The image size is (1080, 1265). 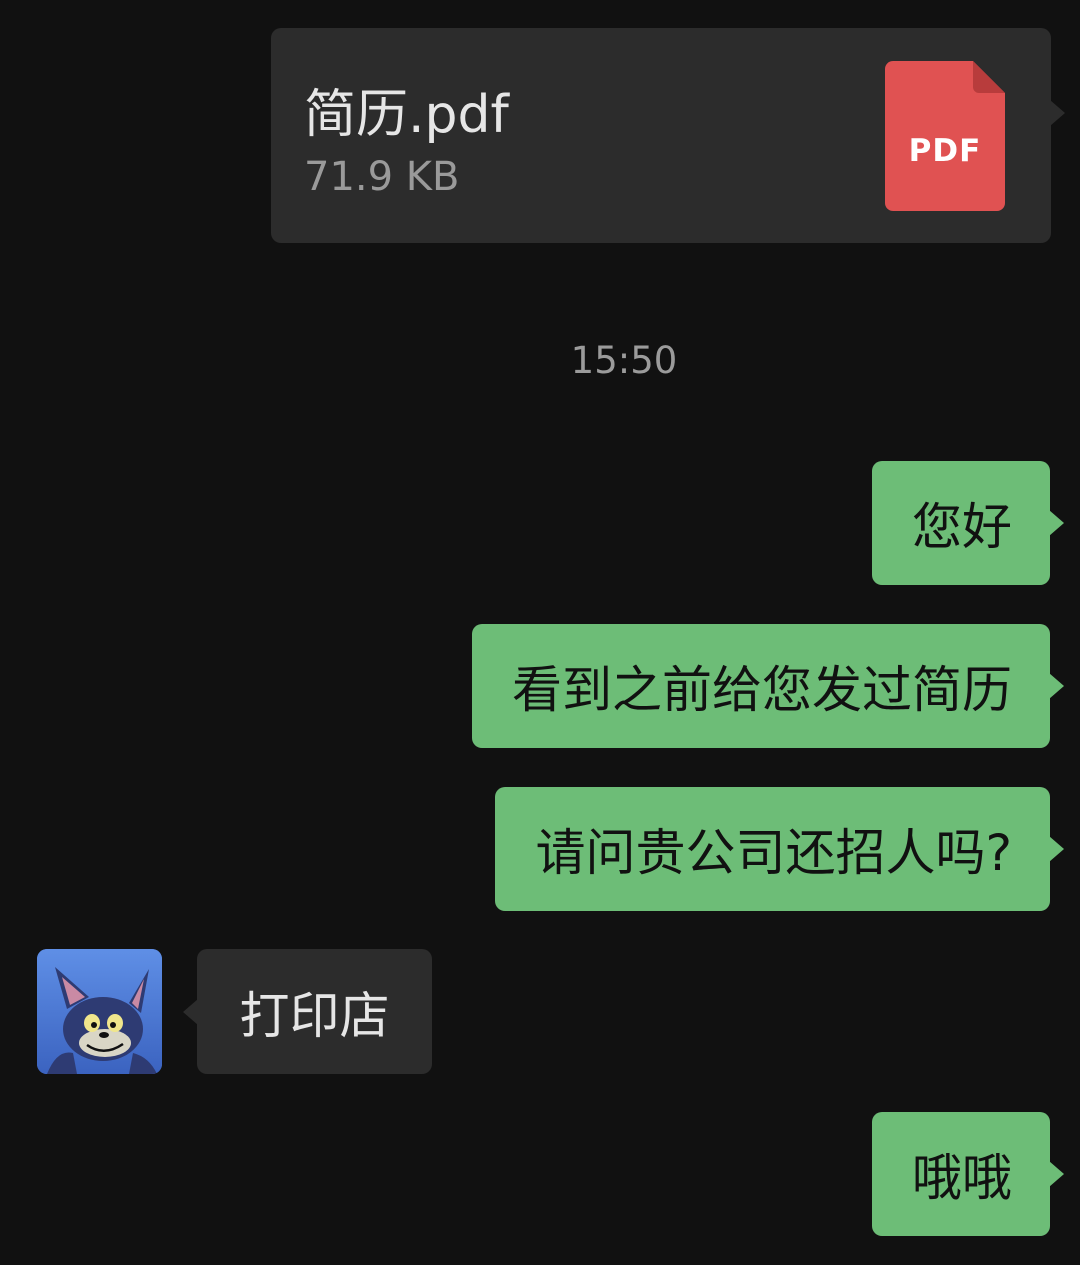 I want to click on outgoing-message-bubble: 看到之前给您发过简历, so click(x=761, y=686).